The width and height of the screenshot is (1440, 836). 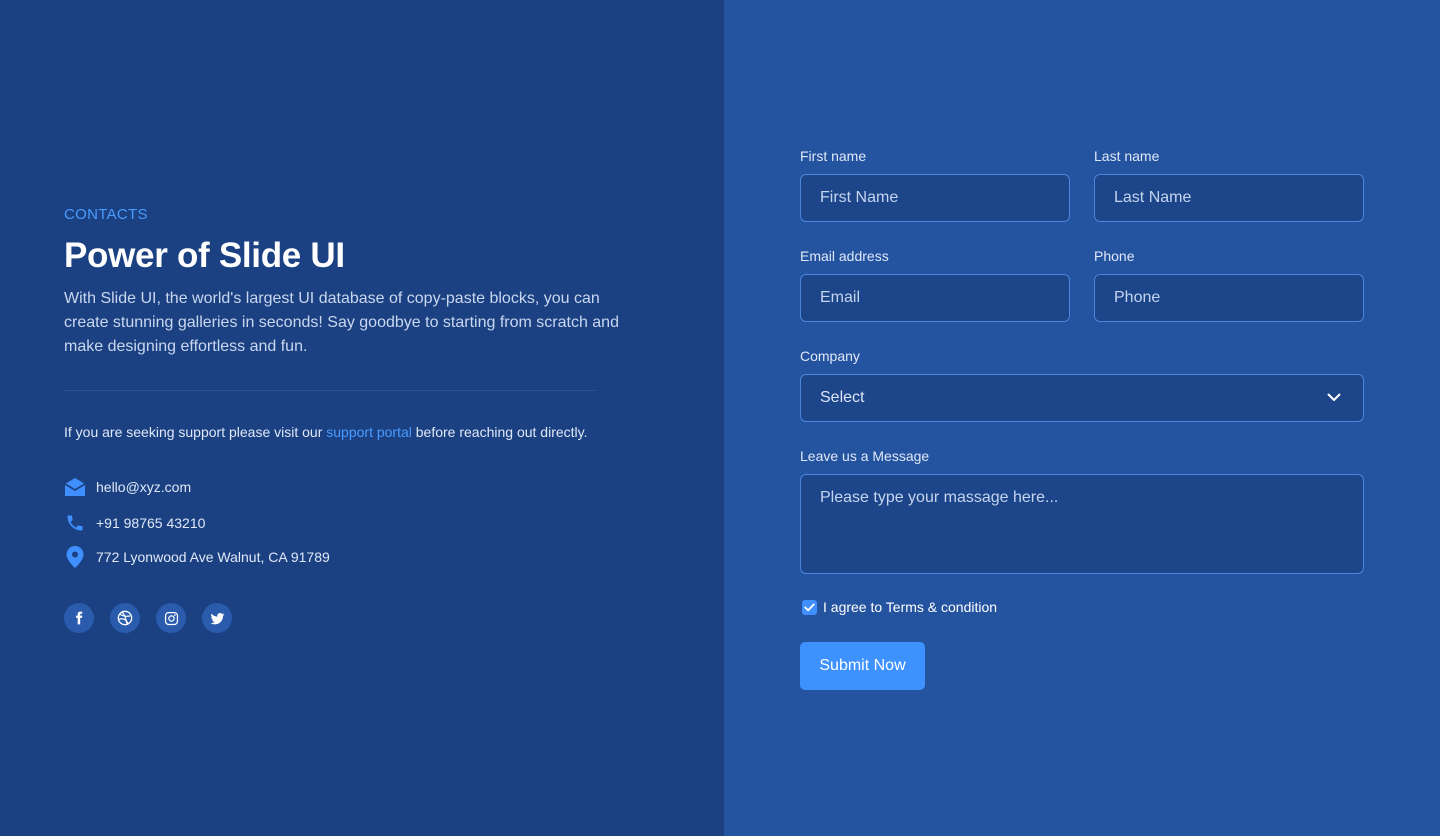 I want to click on email-label: Email address, so click(x=844, y=256).